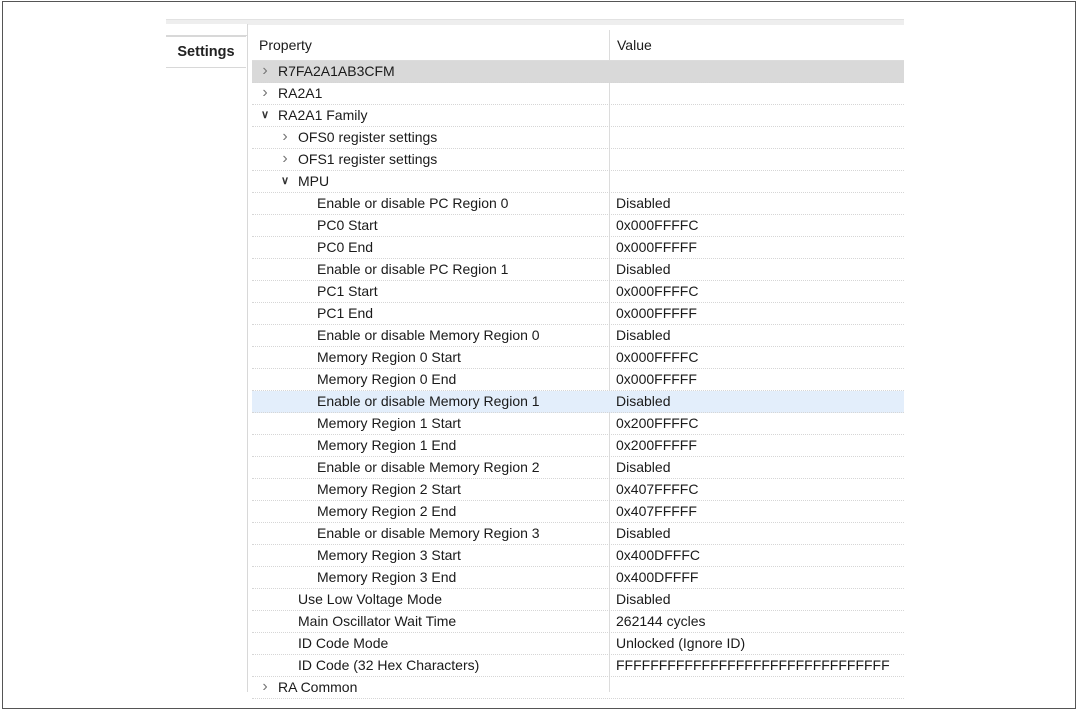  What do you see at coordinates (578, 446) in the screenshot?
I see `property-row: Memory Region 1 End 0x200FFFFF` at bounding box center [578, 446].